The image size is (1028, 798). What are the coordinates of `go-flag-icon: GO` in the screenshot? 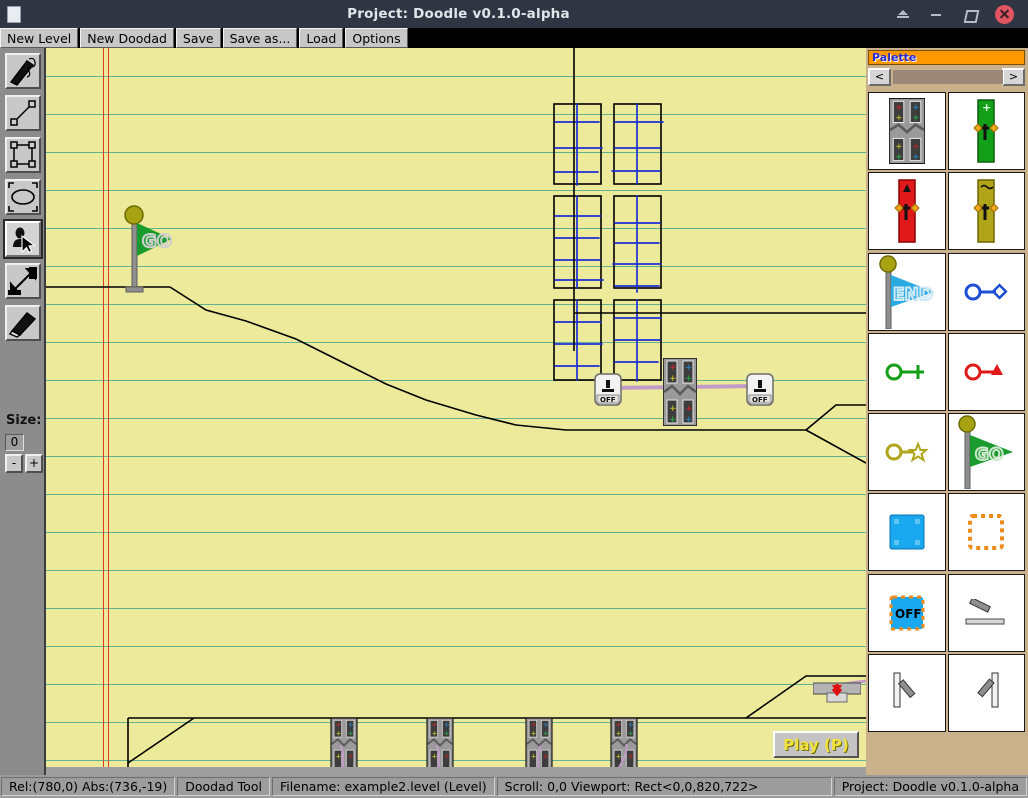 It's located at (986, 452).